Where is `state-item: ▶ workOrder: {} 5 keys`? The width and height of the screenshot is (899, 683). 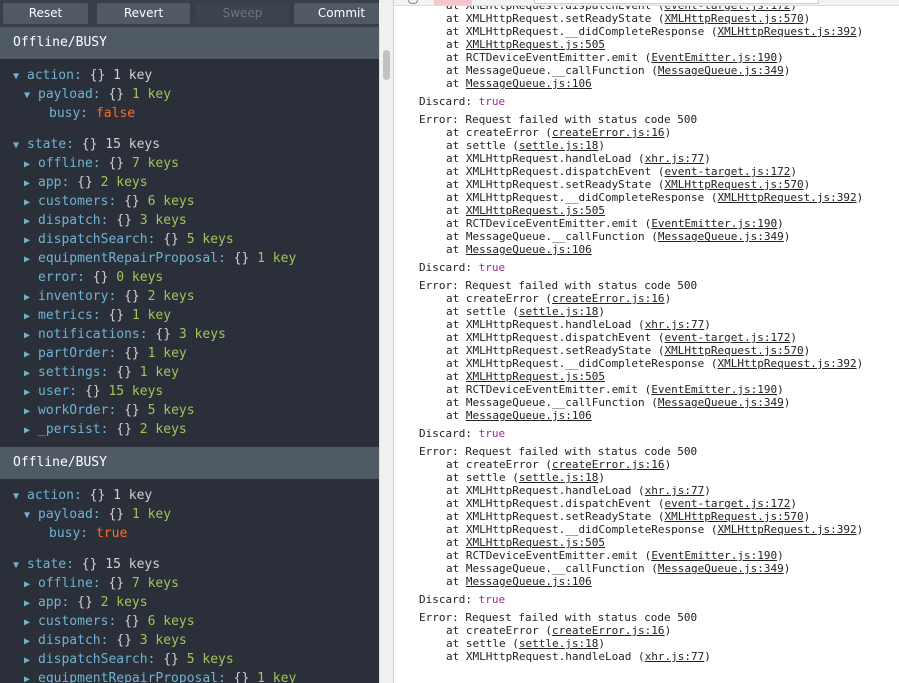 state-item: ▶ workOrder: {} 5 keys is located at coordinates (189, 410).